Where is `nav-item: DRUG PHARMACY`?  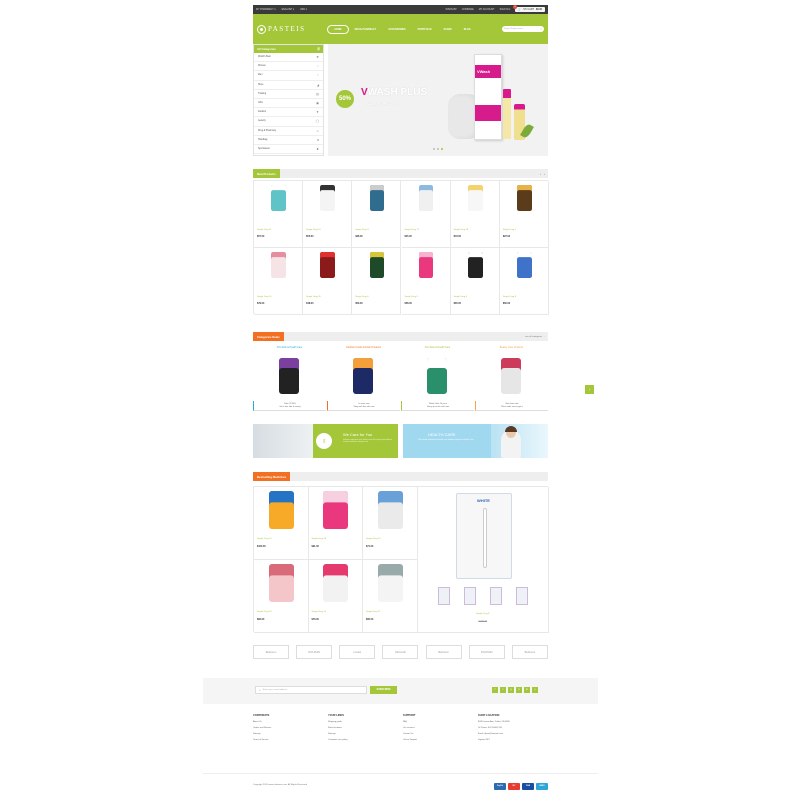 nav-item: DRUG PHARMACY is located at coordinates (366, 29).